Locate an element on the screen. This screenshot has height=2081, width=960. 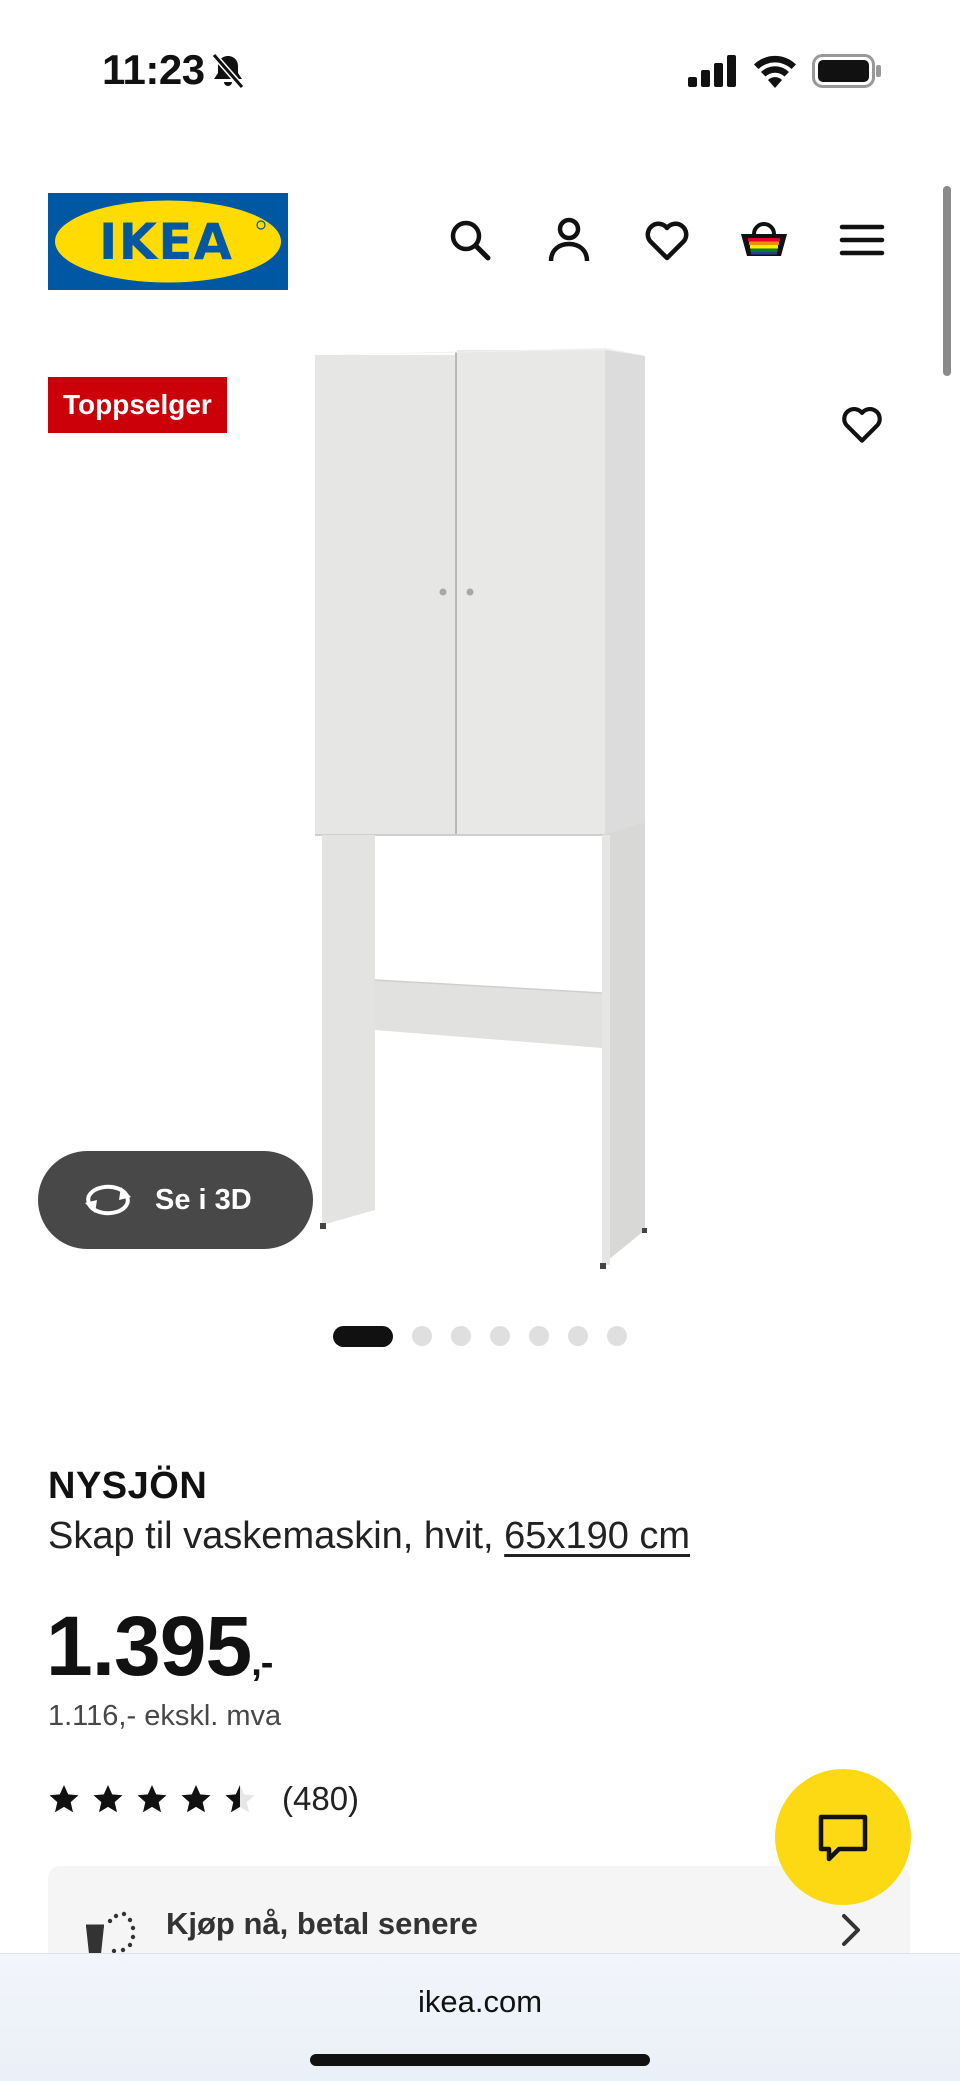
bell-slash-icon is located at coordinates (228, 71).